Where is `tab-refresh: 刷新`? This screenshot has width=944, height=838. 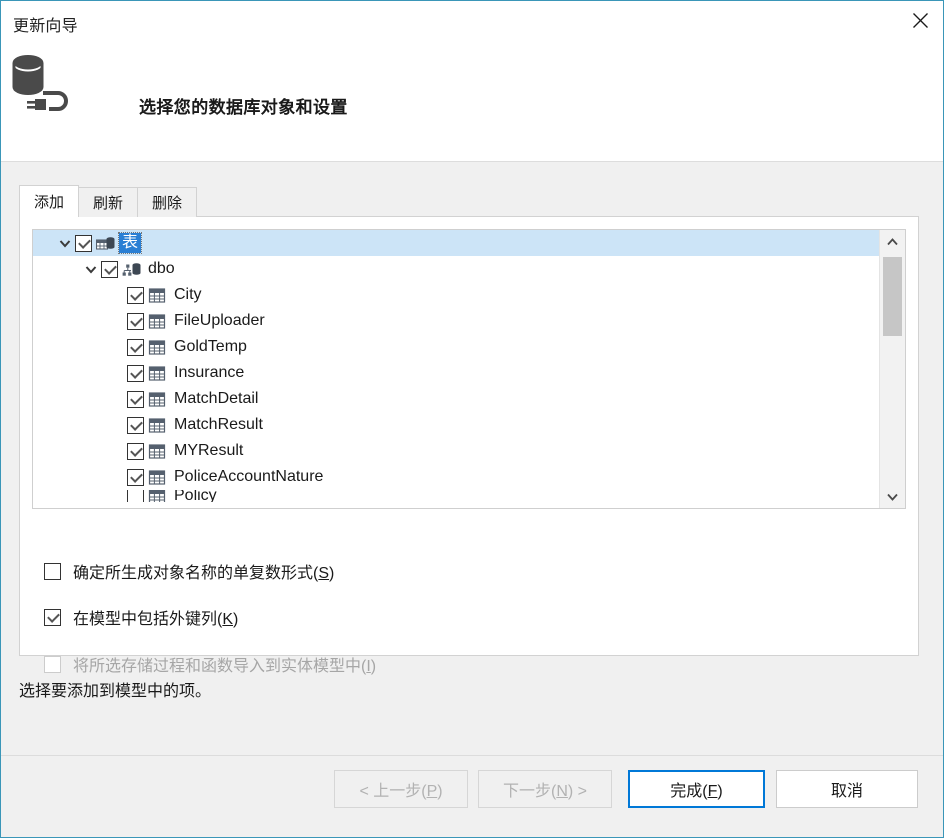
tab-refresh: 刷新 is located at coordinates (108, 202).